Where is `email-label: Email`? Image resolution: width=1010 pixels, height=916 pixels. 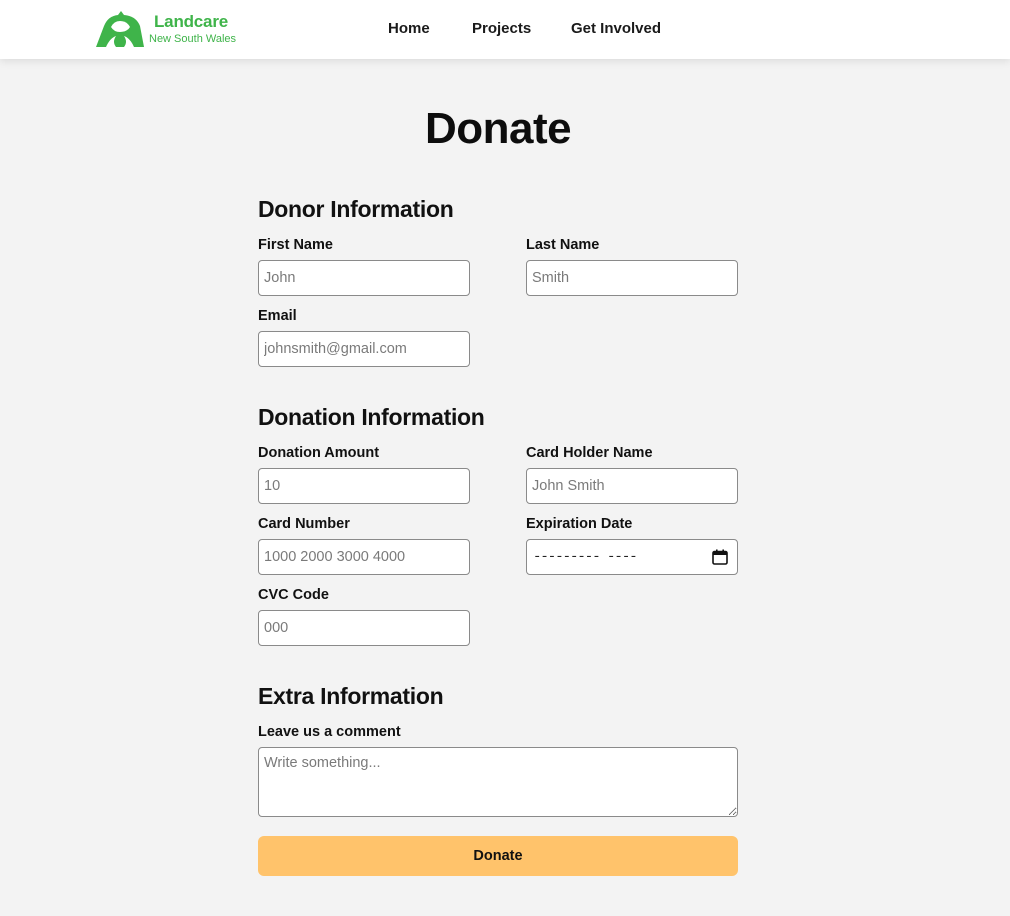 email-label: Email is located at coordinates (277, 316).